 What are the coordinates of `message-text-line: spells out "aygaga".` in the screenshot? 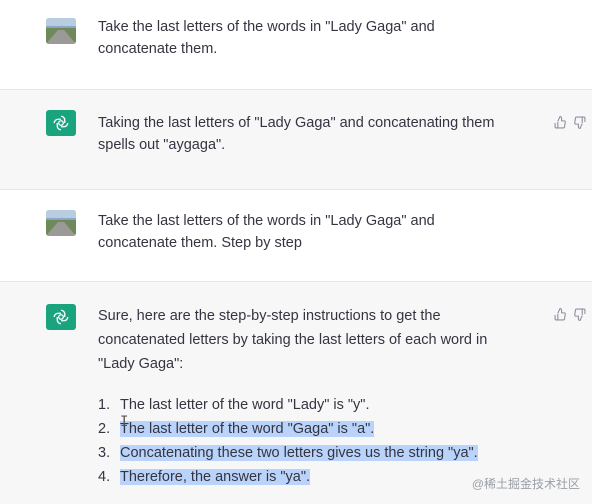 It's located at (162, 145).